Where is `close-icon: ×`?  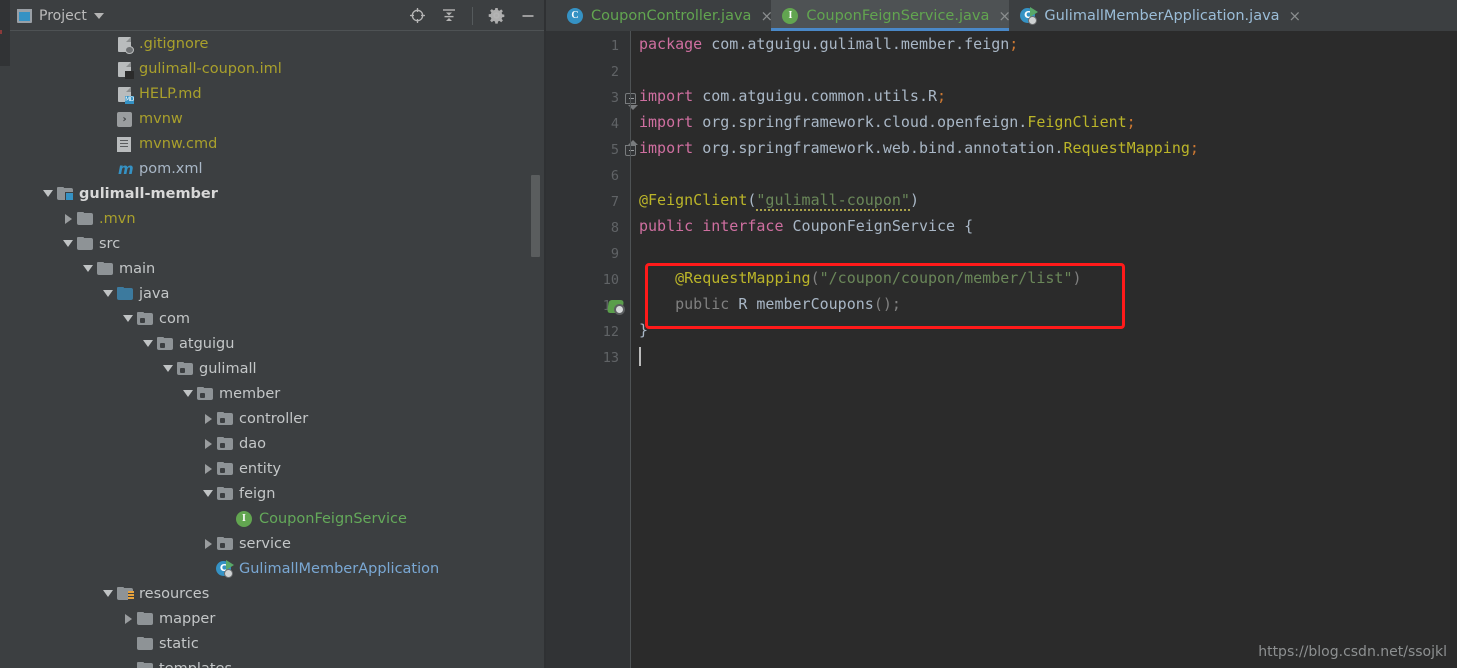
close-icon: × is located at coordinates (1295, 15).